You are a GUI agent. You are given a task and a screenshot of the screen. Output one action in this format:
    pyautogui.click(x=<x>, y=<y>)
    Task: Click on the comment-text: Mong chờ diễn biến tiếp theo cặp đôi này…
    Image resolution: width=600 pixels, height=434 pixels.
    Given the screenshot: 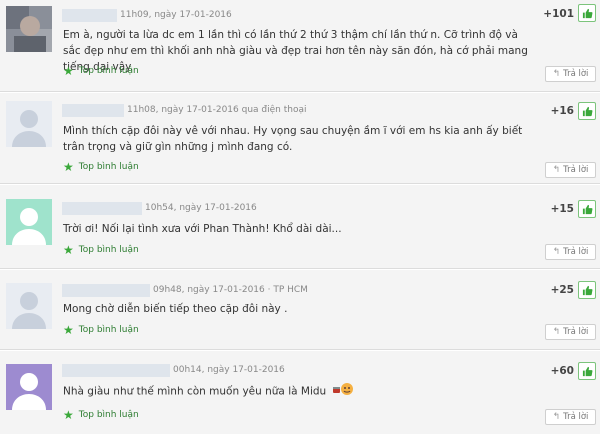 What is the action you would take?
    pyautogui.click(x=175, y=309)
    